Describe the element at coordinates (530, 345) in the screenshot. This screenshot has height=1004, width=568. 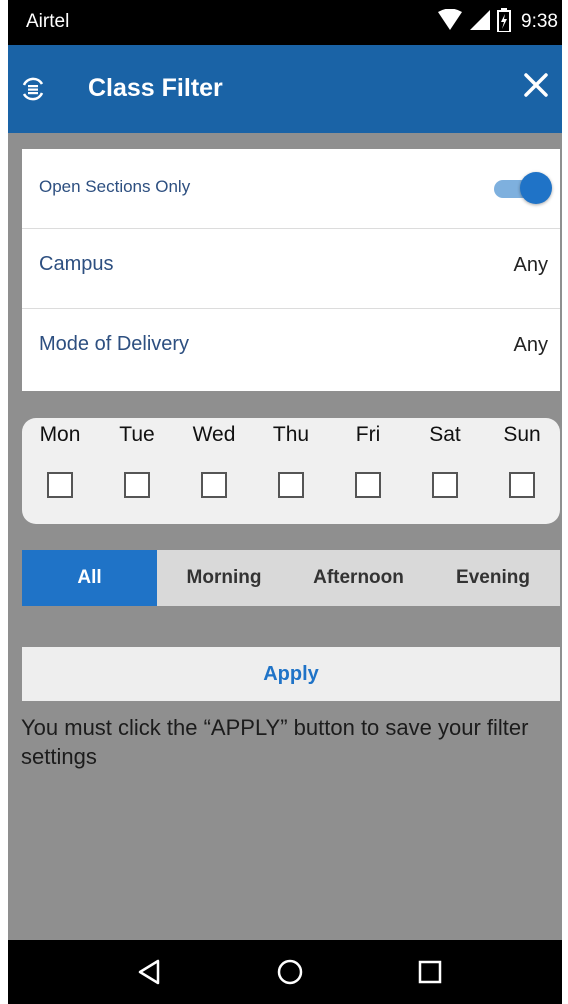
I see `mode-of-delivery-value: Any` at that location.